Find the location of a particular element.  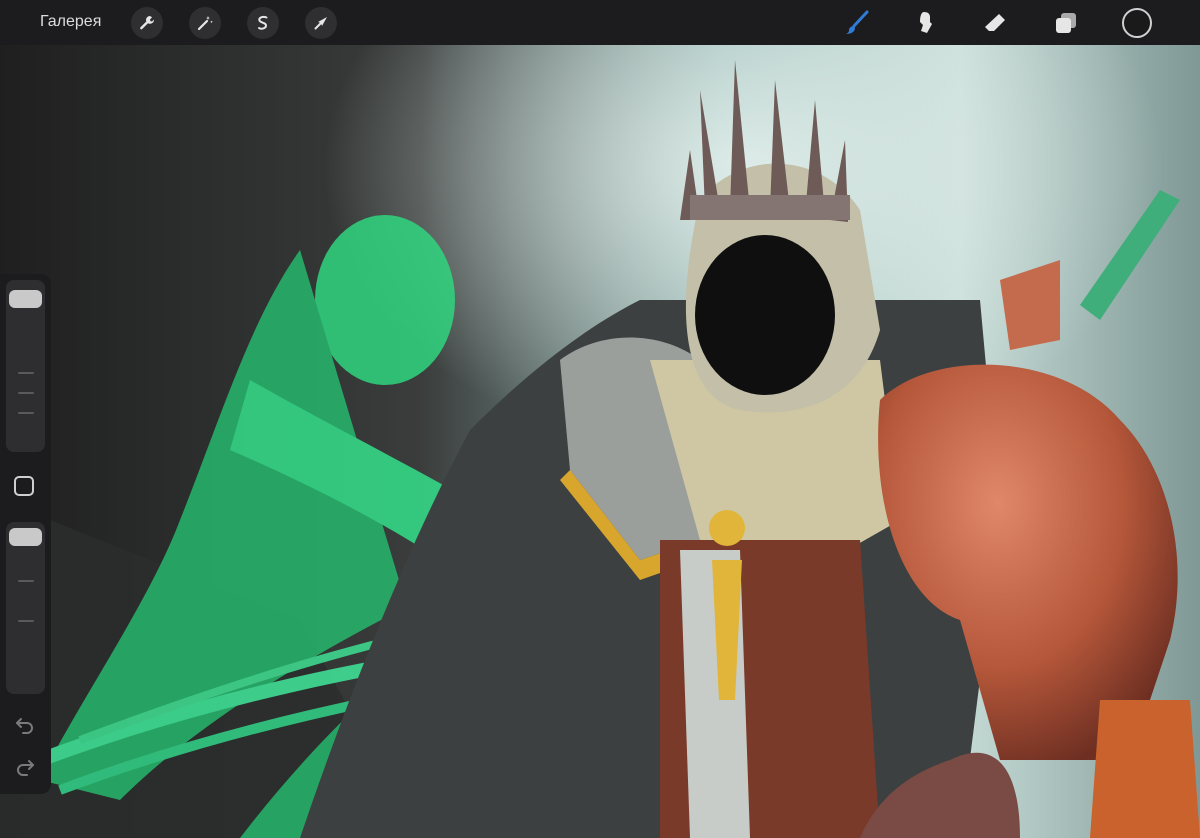

magic-wand-icon is located at coordinates (205, 23).